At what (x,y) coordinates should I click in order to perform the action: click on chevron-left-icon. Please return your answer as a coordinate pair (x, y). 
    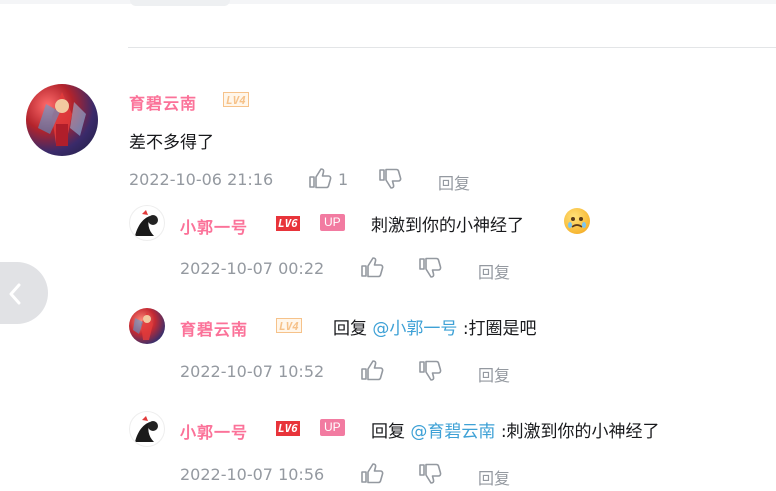
    Looking at the image, I should click on (15, 294).